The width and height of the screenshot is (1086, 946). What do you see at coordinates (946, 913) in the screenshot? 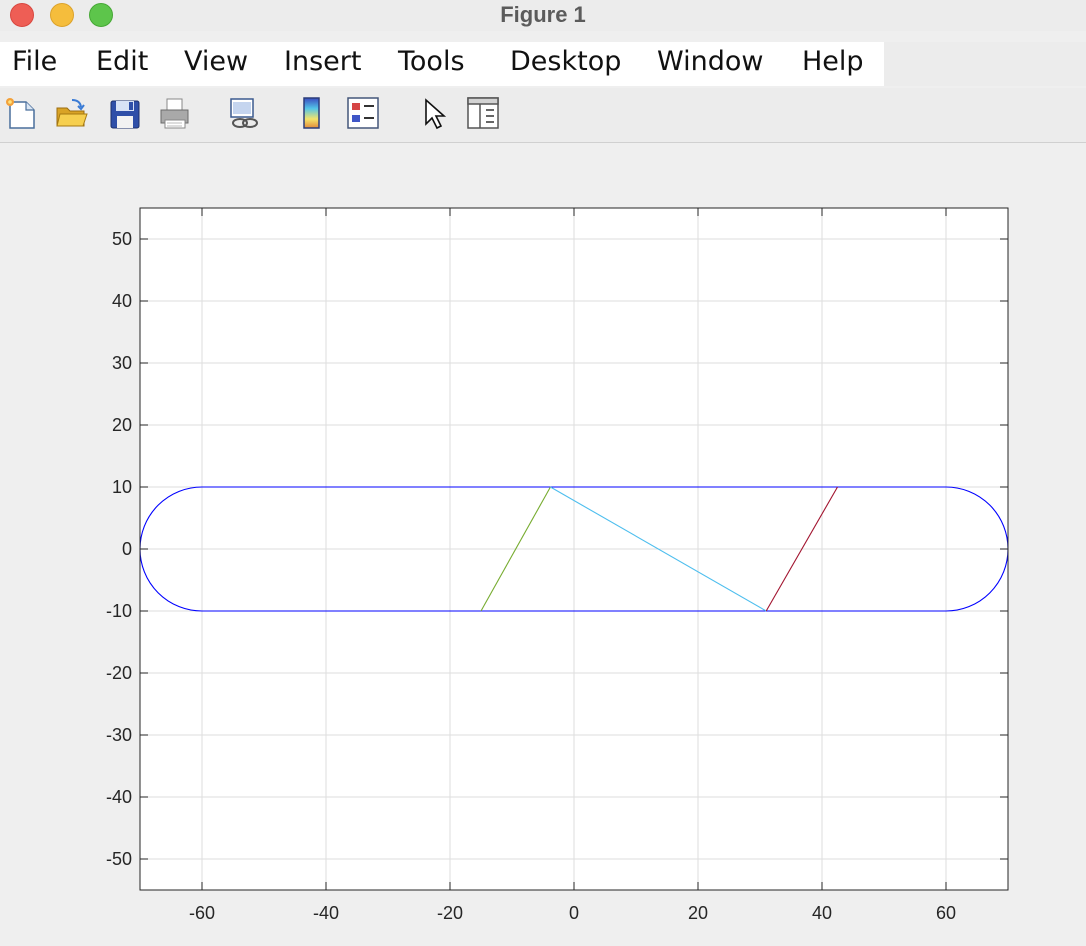
I see `x-tick-label: 60` at bounding box center [946, 913].